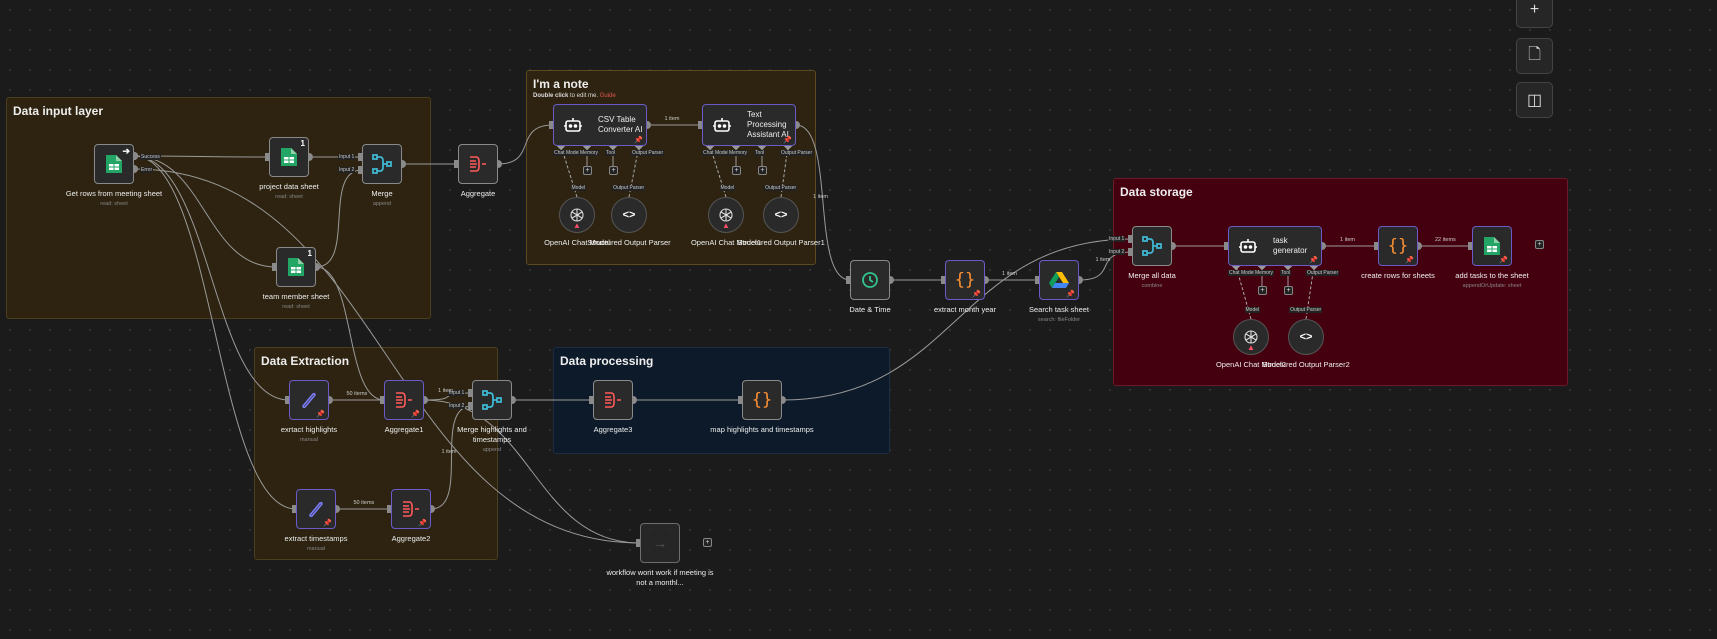  I want to click on arrow-icon: →, so click(660, 543).